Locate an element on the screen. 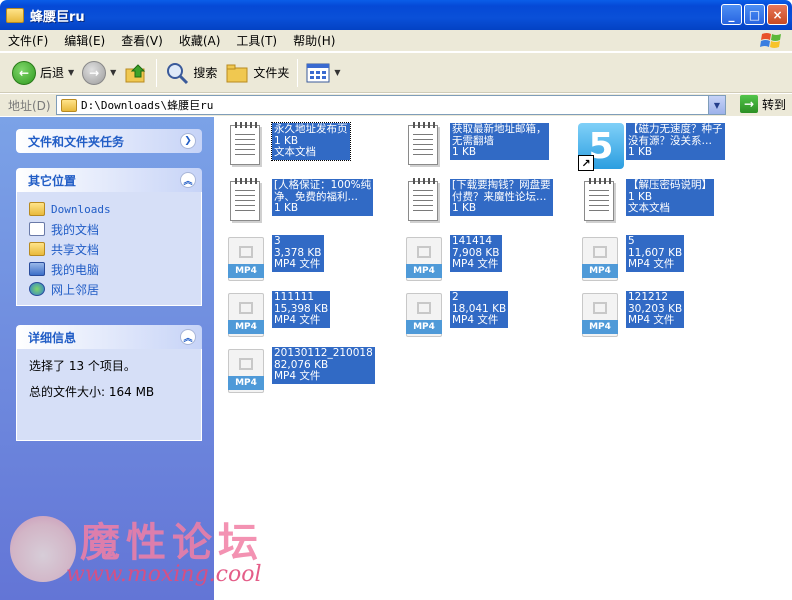 Image resolution: width=792 pixels, height=600 pixels. back-label: 后退 is located at coordinates (52, 73).